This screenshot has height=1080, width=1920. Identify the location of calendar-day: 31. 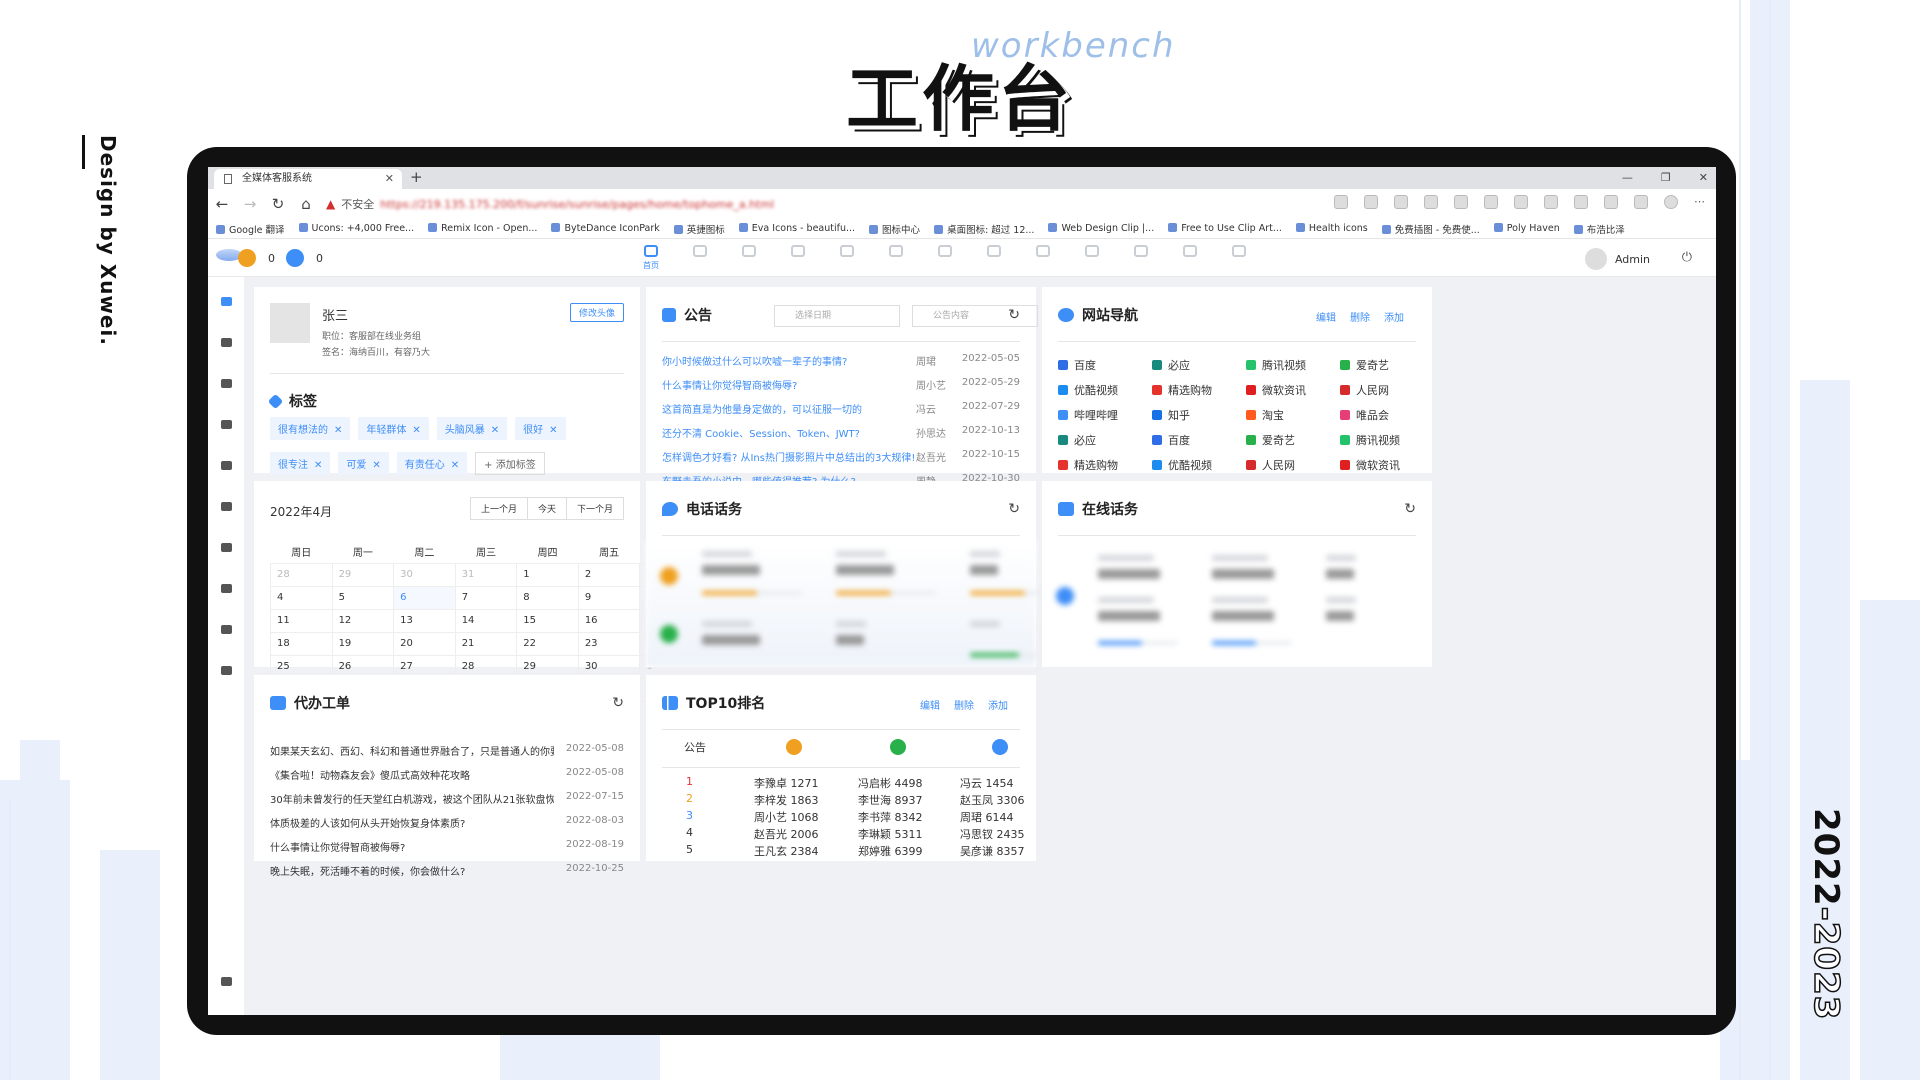
(486, 574).